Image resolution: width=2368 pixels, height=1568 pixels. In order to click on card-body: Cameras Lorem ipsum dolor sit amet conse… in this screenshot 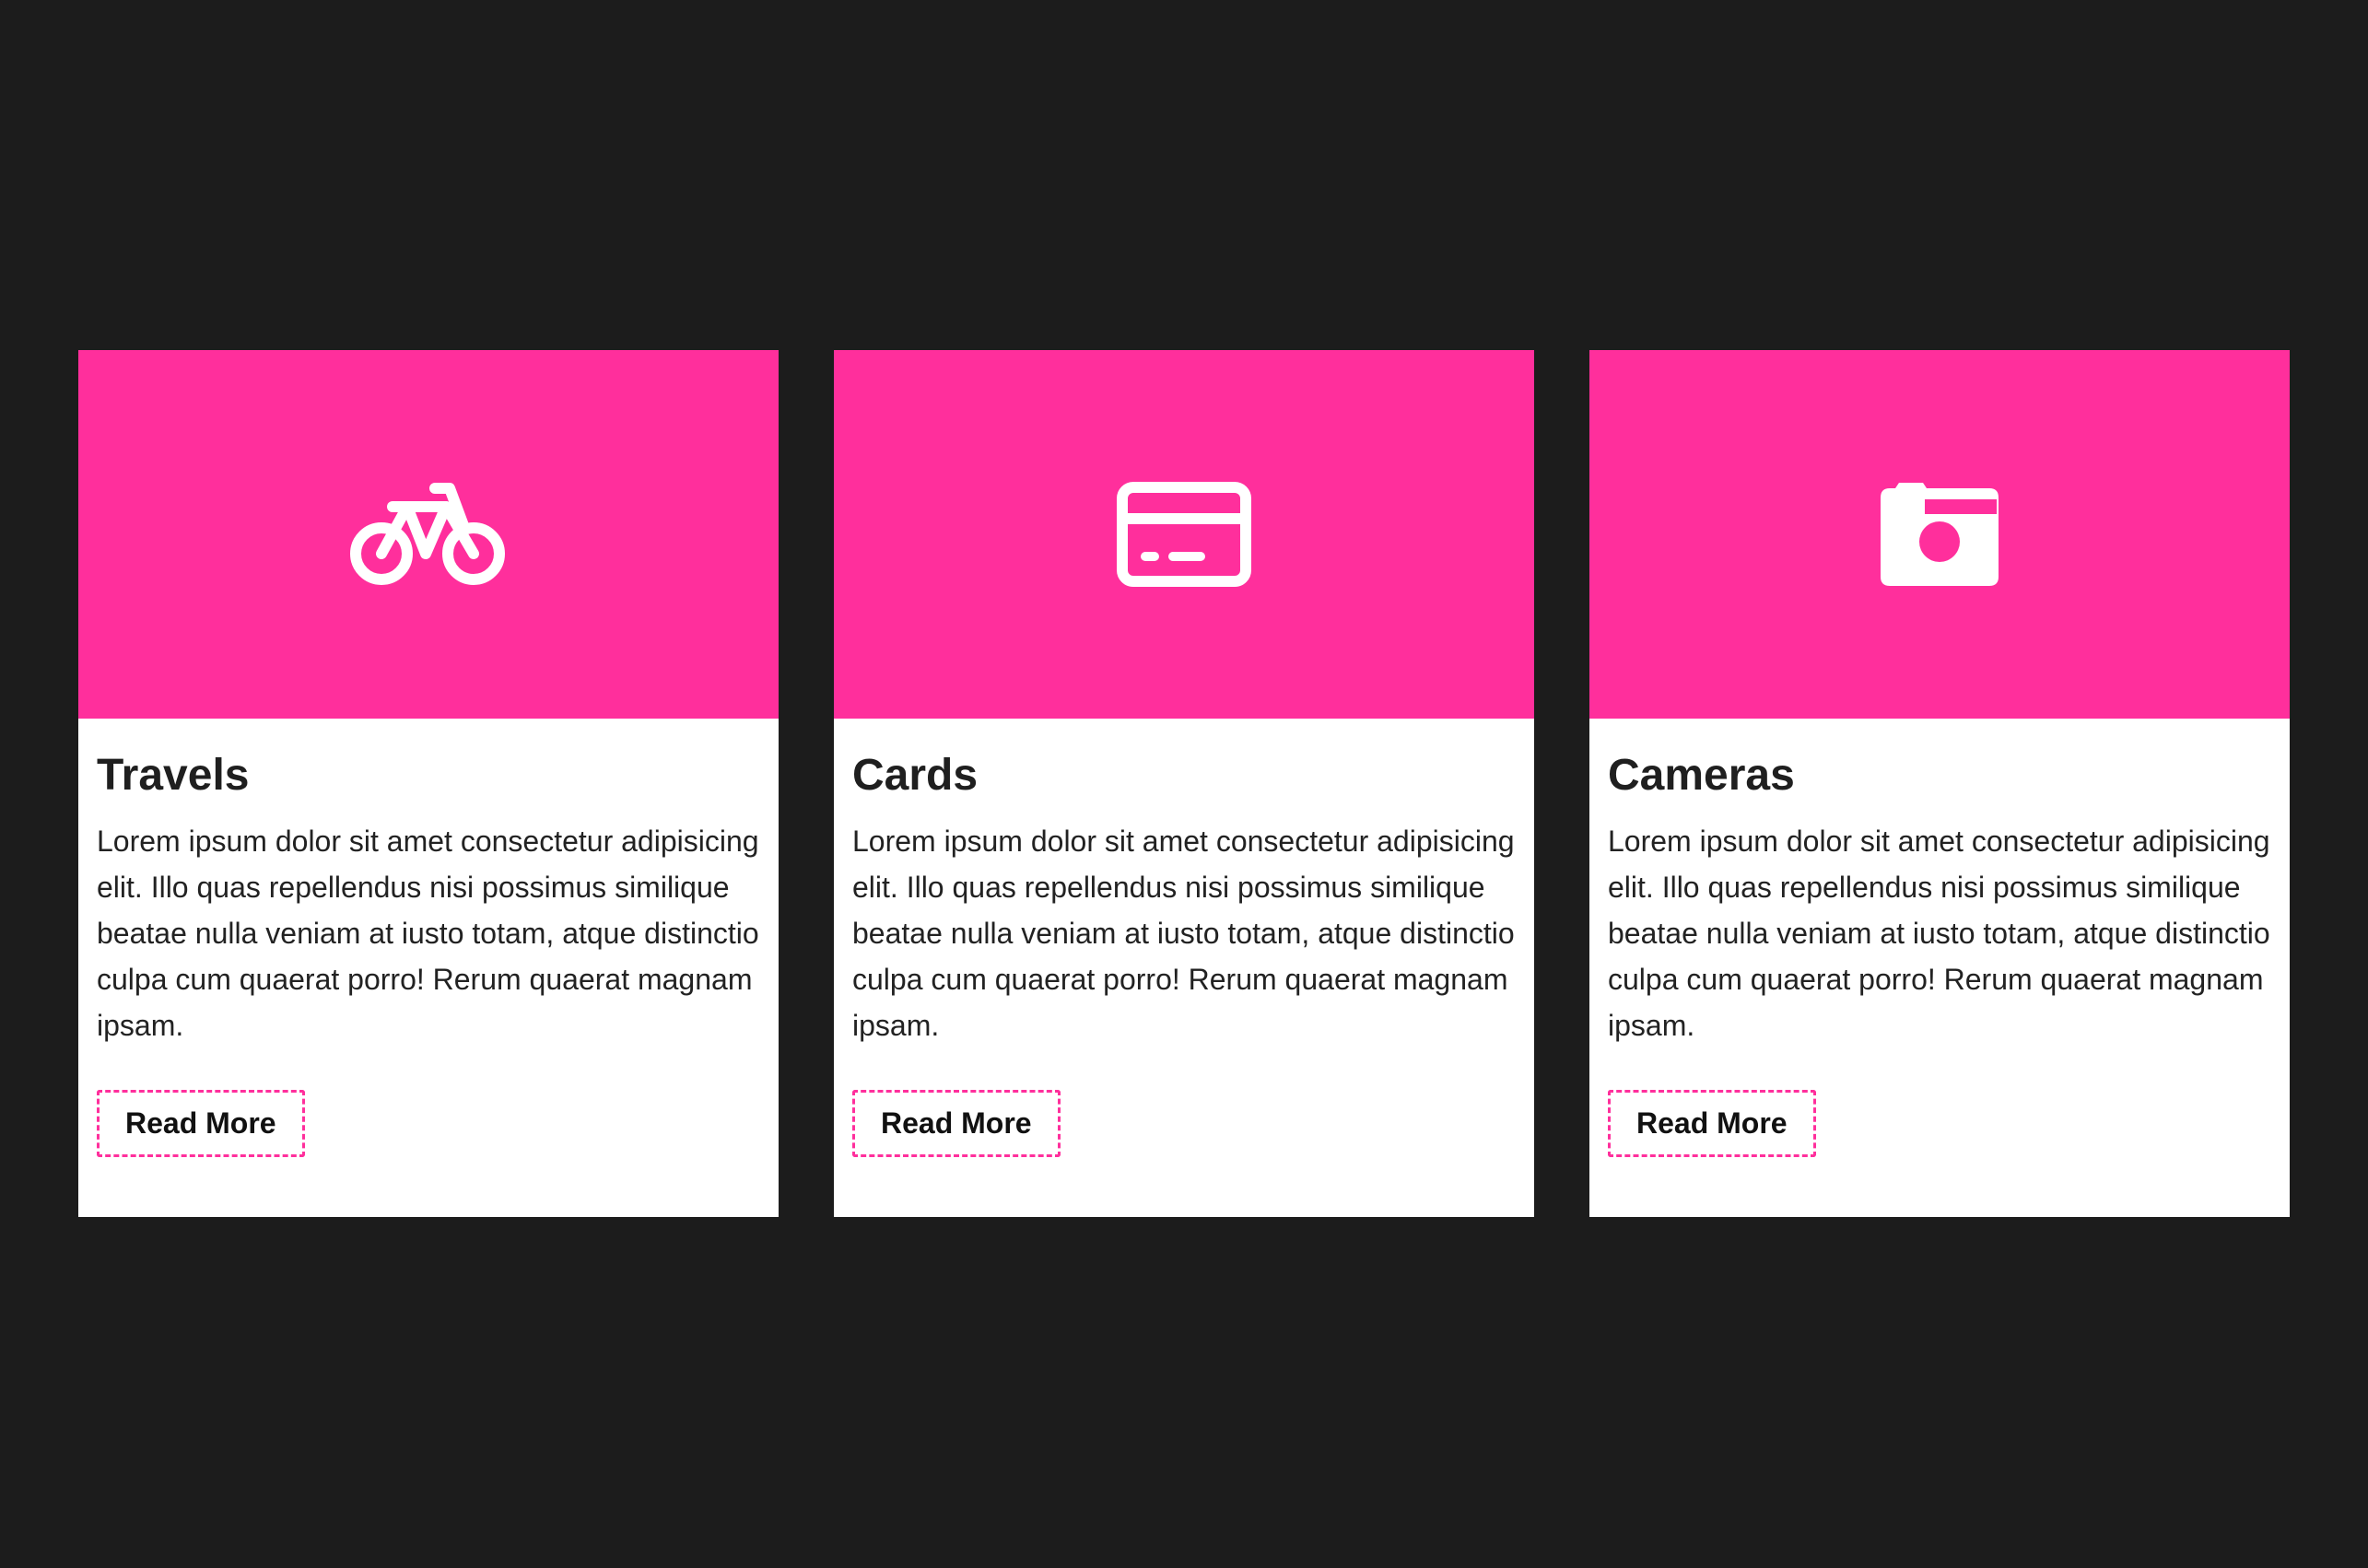, I will do `click(1939, 938)`.